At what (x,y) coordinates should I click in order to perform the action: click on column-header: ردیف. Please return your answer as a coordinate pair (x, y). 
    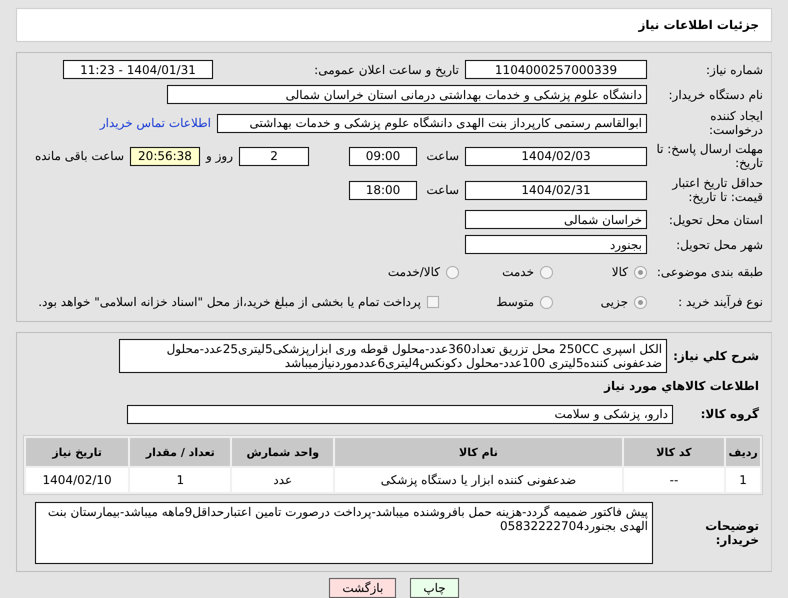
    Looking at the image, I should click on (743, 452).